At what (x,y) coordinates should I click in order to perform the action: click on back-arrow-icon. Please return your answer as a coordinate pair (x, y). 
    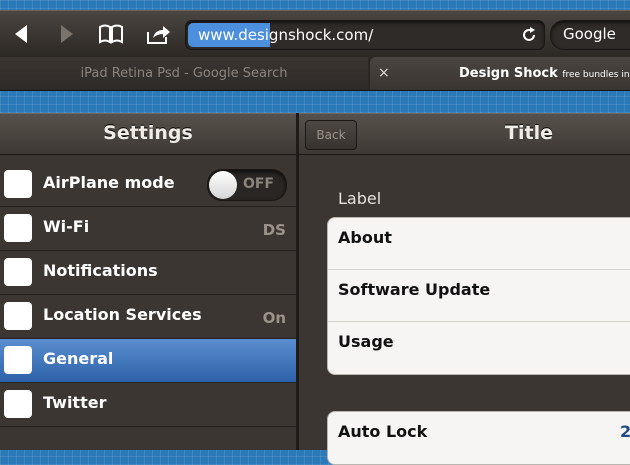
    Looking at the image, I should click on (22, 34).